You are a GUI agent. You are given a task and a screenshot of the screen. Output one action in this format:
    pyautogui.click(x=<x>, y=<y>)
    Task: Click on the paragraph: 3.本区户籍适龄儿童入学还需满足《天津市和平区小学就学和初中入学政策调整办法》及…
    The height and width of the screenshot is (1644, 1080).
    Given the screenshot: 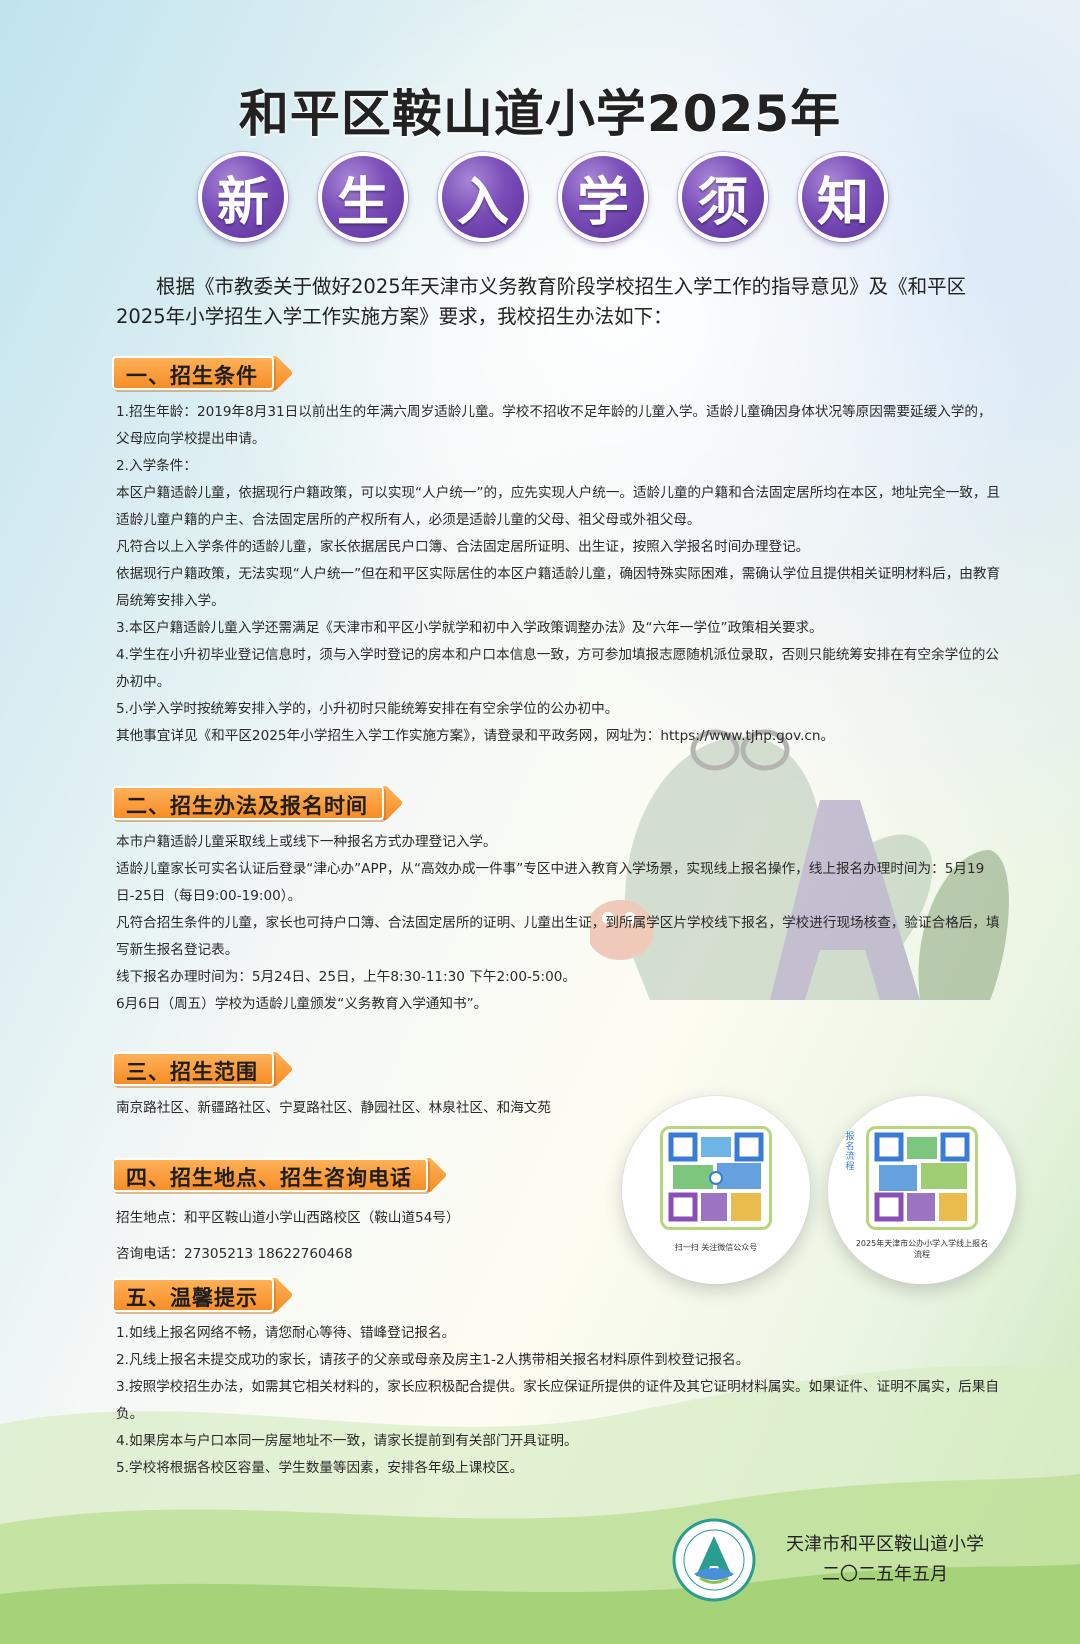 What is the action you would take?
    pyautogui.click(x=469, y=628)
    